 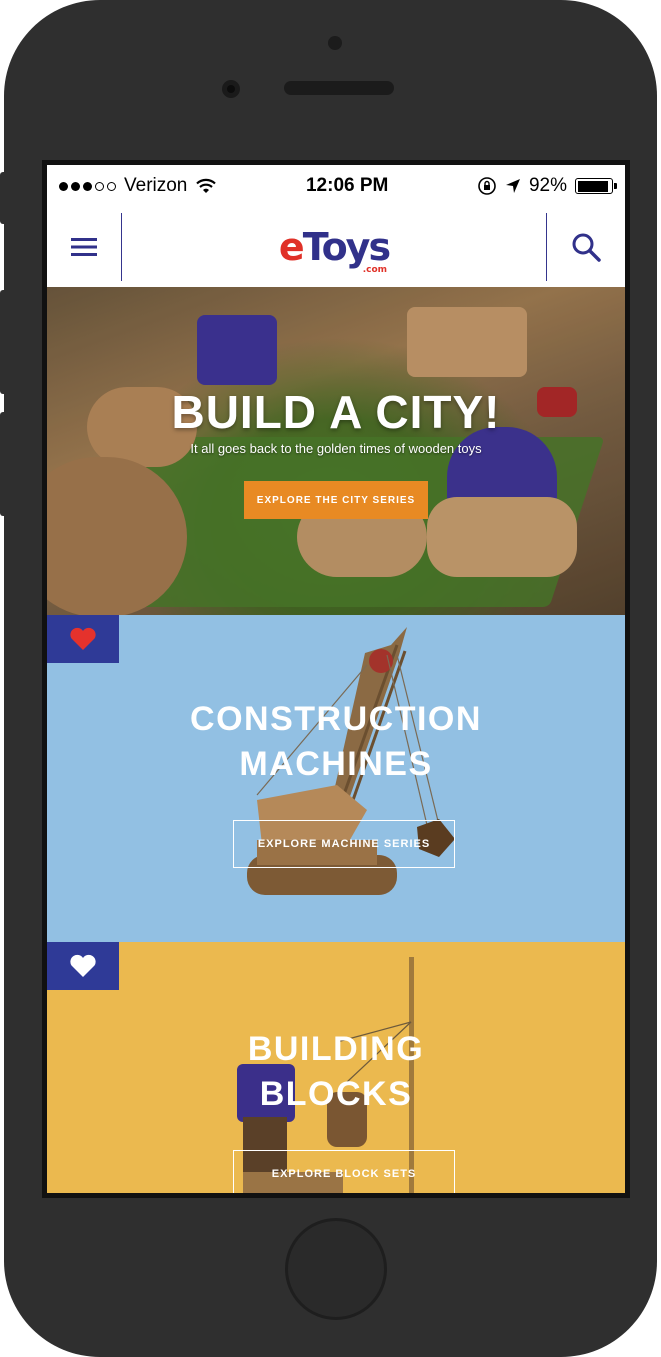 I want to click on carrier-label: Verizon, so click(x=156, y=185).